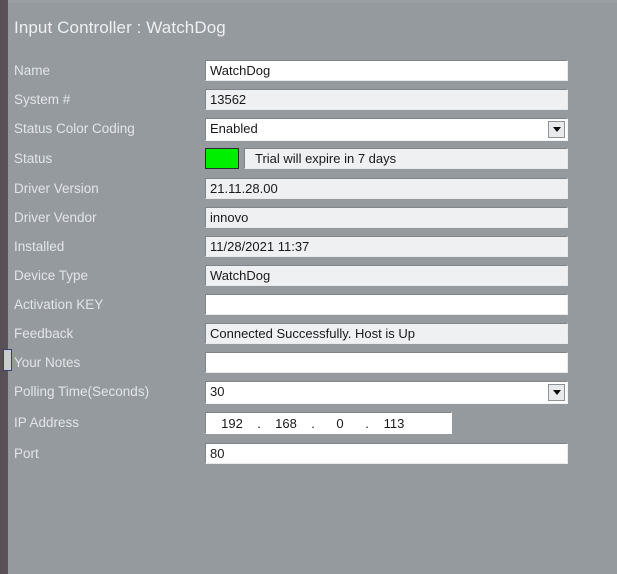 The width and height of the screenshot is (617, 574). Describe the element at coordinates (308, 1) in the screenshot. I see `window-top-edge` at that location.